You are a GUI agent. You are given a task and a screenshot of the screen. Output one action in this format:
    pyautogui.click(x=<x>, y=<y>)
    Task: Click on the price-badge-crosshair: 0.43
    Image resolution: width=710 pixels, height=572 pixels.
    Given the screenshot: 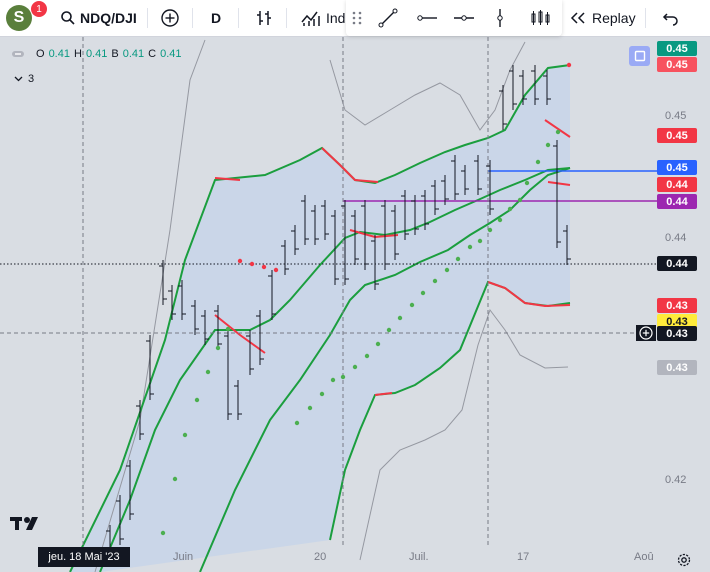 What is the action you would take?
    pyautogui.click(x=677, y=333)
    